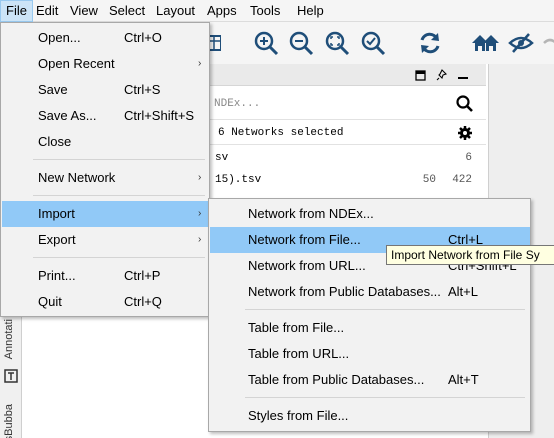  What do you see at coordinates (420, 75) in the screenshot?
I see `float-window-icon` at bounding box center [420, 75].